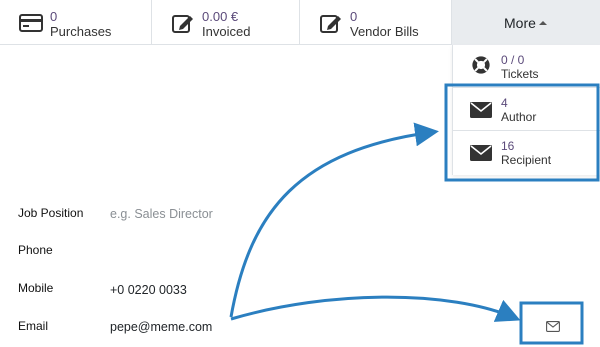 The width and height of the screenshot is (600, 347). I want to click on credit-card-icon, so click(31, 23).